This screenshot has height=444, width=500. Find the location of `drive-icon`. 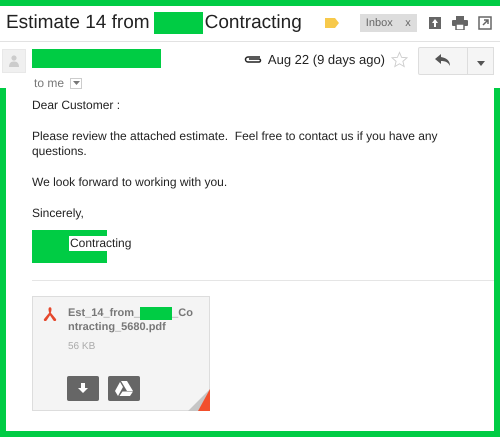

drive-icon is located at coordinates (124, 388).